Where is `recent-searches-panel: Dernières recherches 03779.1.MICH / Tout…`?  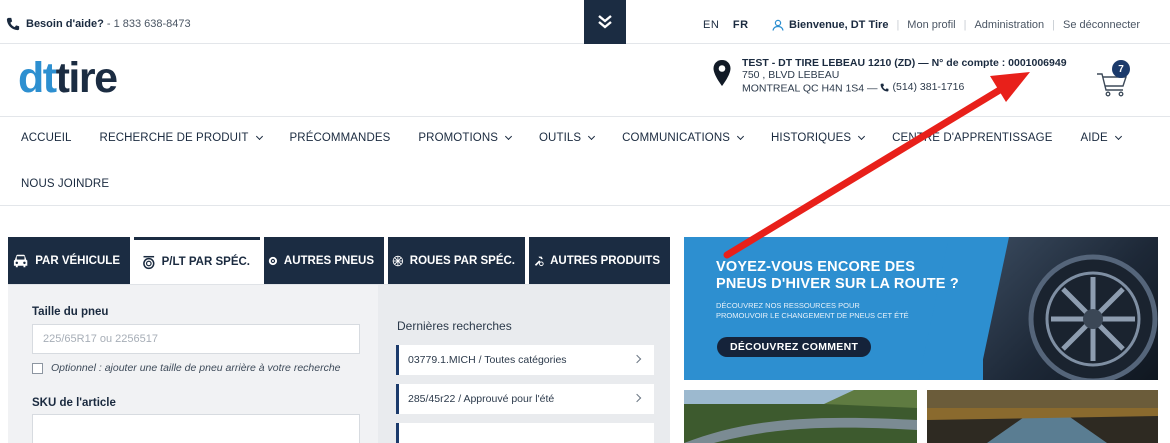
recent-searches-panel: Dernières recherches 03779.1.MICH / Tout… is located at coordinates (524, 363).